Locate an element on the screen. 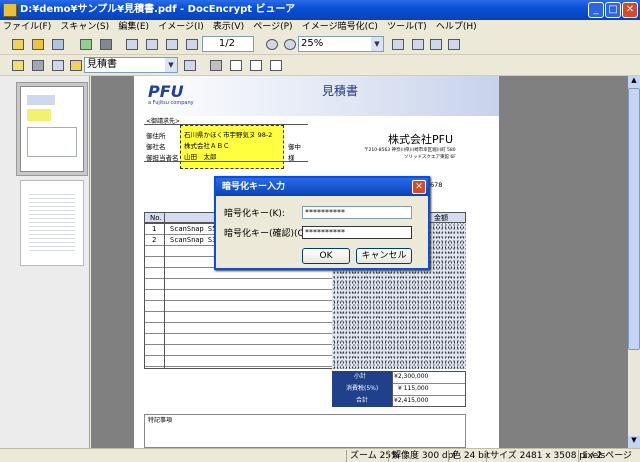 The image size is (640, 462). zoom-in-icon is located at coordinates (289, 44).